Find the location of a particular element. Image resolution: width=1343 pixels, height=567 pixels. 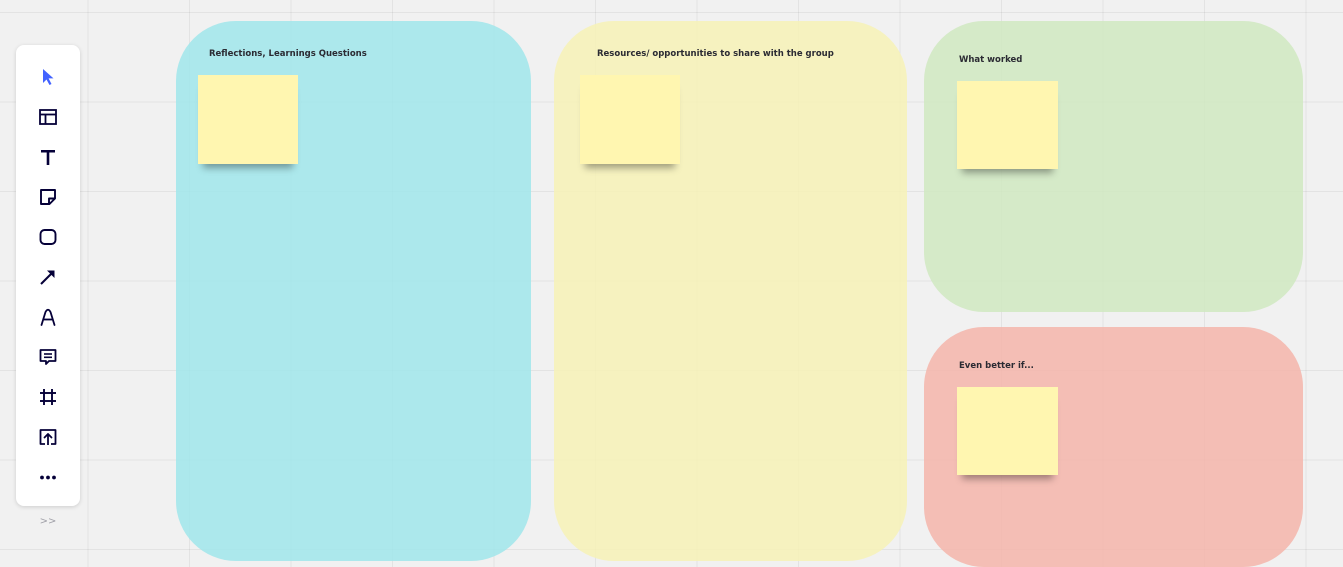

creation-toolbar is located at coordinates (48, 275).